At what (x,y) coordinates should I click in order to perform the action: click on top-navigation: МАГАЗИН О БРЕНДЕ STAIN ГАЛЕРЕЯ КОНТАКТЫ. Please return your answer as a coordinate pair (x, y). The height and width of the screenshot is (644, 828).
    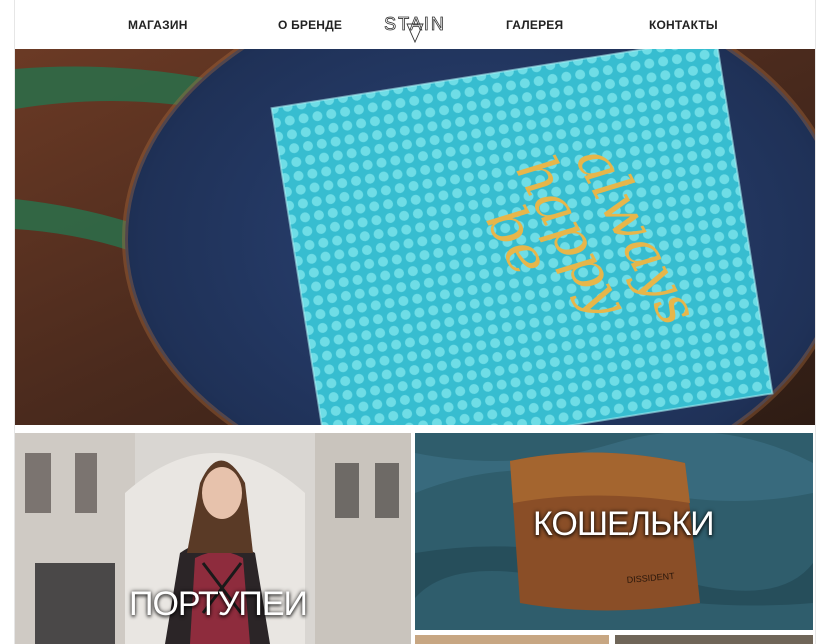
    Looking at the image, I should click on (415, 24).